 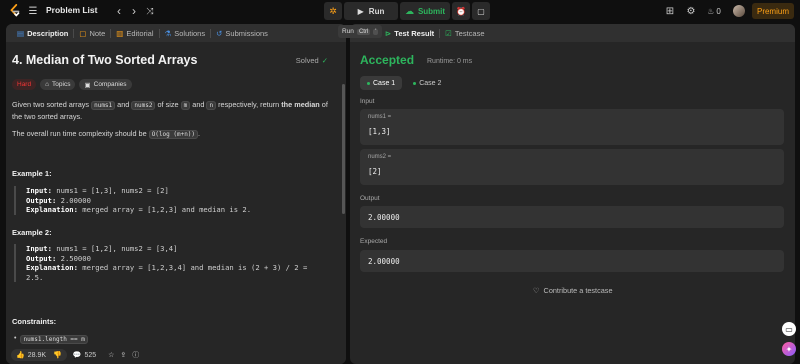 What do you see at coordinates (427, 83) in the screenshot?
I see `case-tab-2: Case 2` at bounding box center [427, 83].